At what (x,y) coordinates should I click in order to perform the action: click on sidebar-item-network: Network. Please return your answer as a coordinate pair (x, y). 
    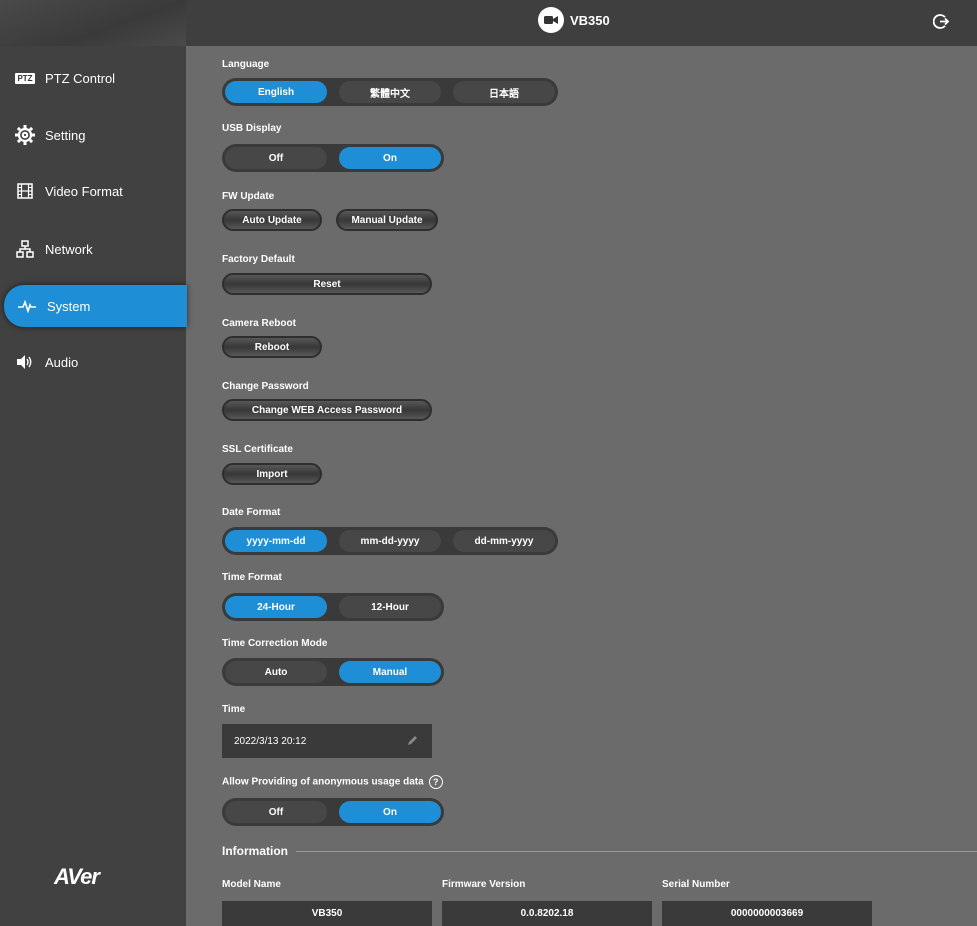
    Looking at the image, I should click on (93, 249).